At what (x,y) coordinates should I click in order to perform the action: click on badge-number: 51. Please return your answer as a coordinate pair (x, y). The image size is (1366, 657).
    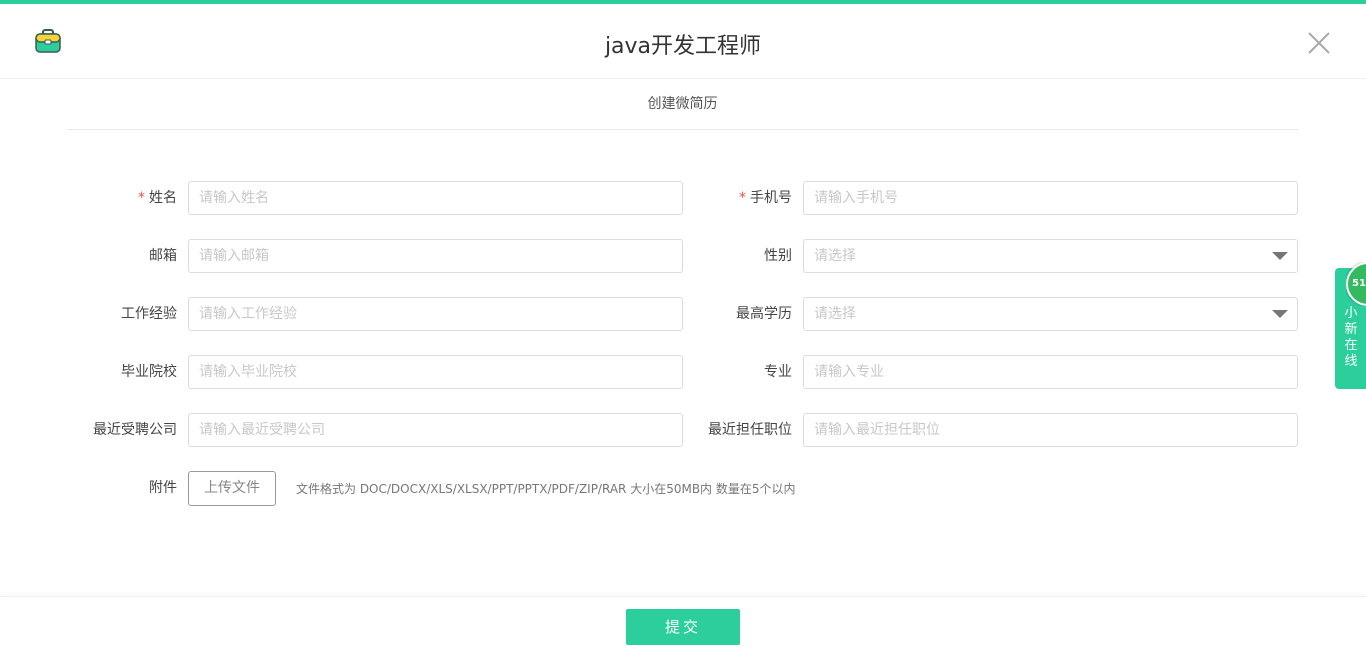
    Looking at the image, I should click on (1356, 284).